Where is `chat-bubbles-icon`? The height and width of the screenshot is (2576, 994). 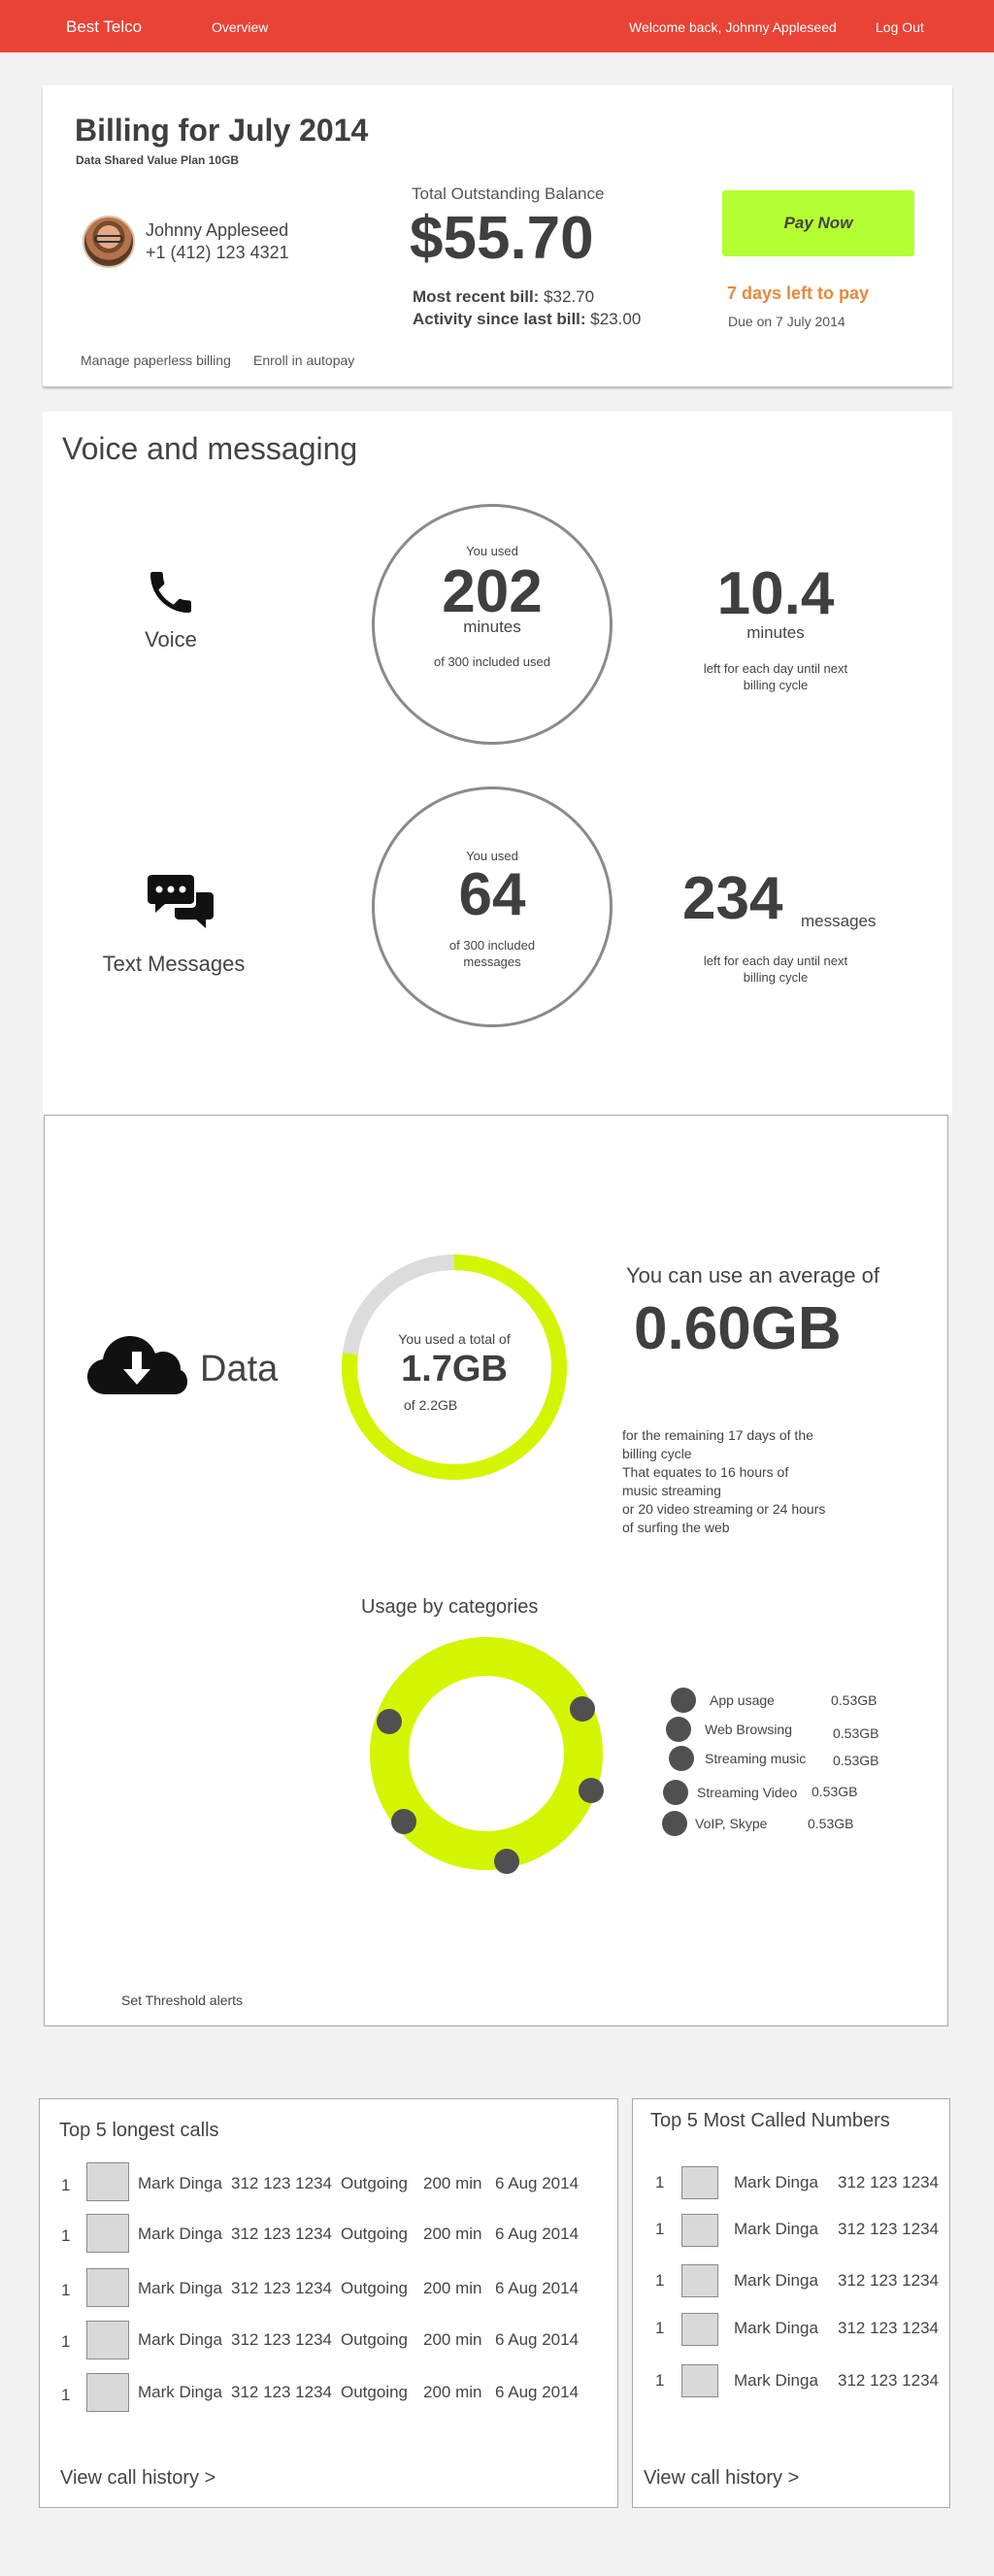
chat-bubbles-icon is located at coordinates (181, 904).